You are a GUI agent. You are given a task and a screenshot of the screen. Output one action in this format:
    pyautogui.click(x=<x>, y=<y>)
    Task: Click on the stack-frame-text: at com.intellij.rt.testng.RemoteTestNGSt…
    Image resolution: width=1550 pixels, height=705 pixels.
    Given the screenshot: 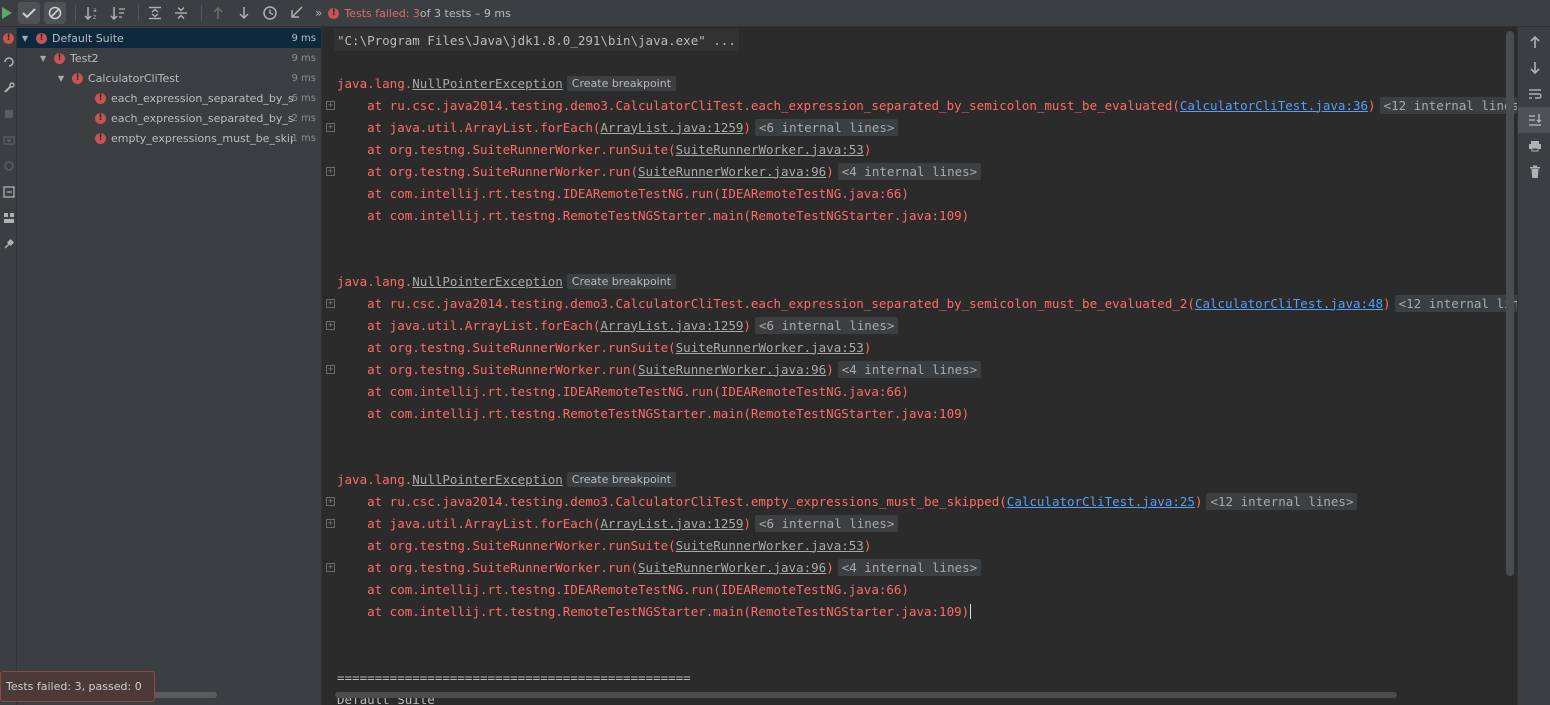 What is the action you would take?
    pyautogui.click(x=653, y=215)
    